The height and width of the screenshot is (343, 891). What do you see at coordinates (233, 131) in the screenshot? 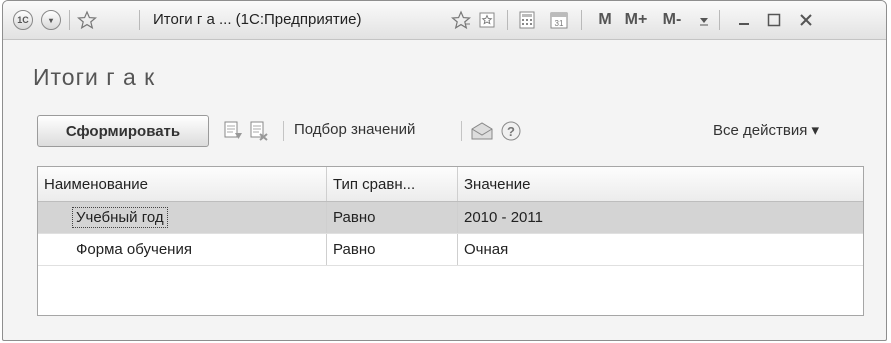
I see `add-selected-icon` at bounding box center [233, 131].